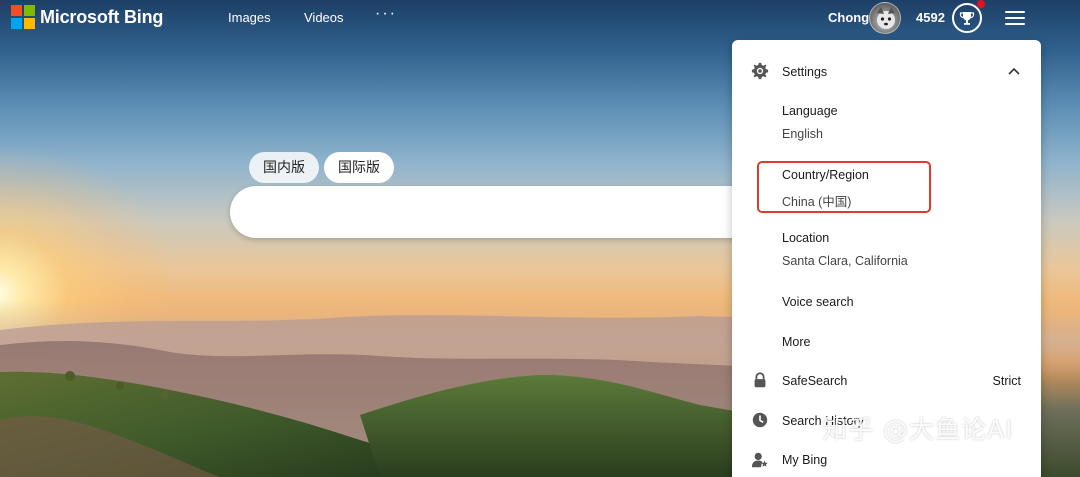  I want to click on avatar, so click(885, 18).